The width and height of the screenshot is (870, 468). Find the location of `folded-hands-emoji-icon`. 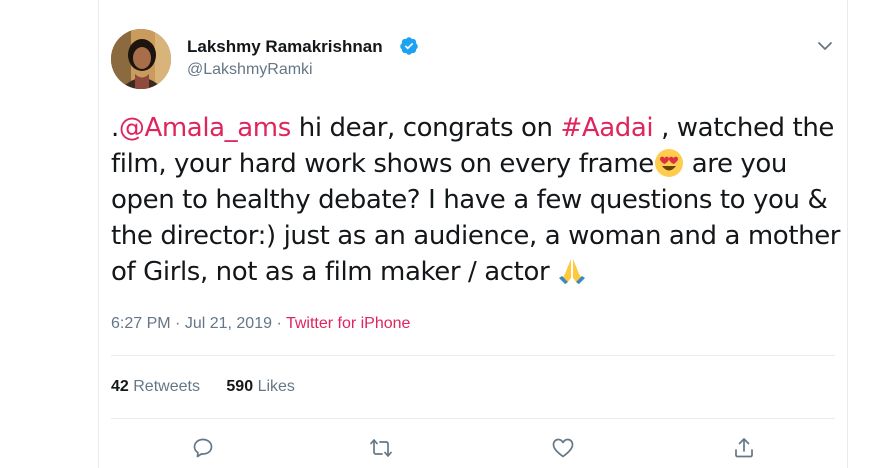

folded-hands-emoji-icon is located at coordinates (572, 271).